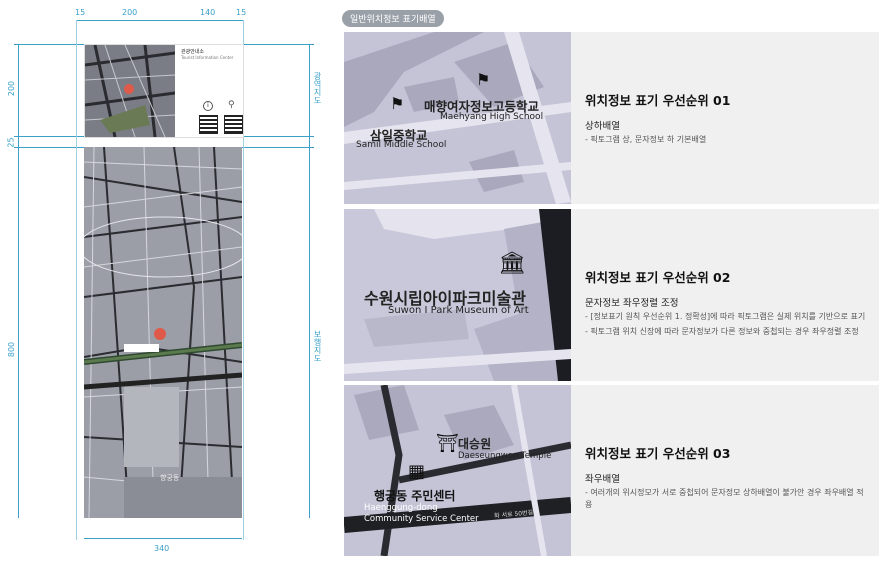 Image resolution: width=890 pixels, height=562 pixels. What do you see at coordinates (726, 141) in the screenshot?
I see `panel1-desc: - 픽토그램 상, 문자정보 하 기본배열` at bounding box center [726, 141].